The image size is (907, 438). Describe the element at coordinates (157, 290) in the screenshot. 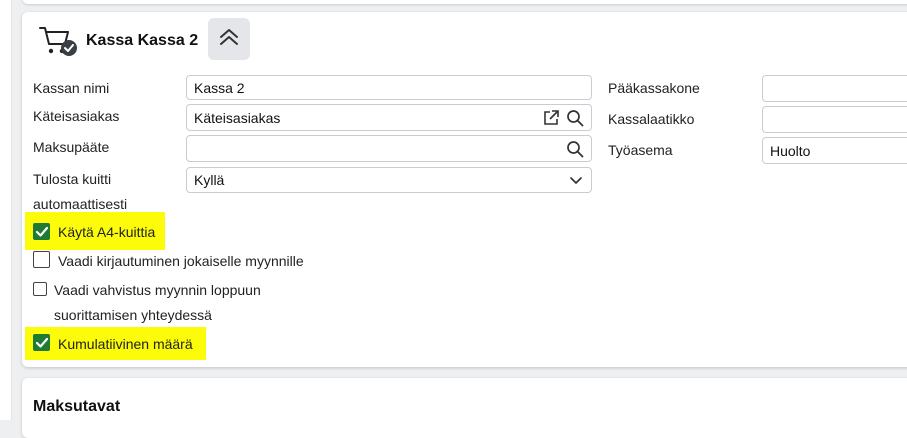

I see `vahvistus-checkbox-label: Vaadi vahvistus myynnin loppuun` at that location.